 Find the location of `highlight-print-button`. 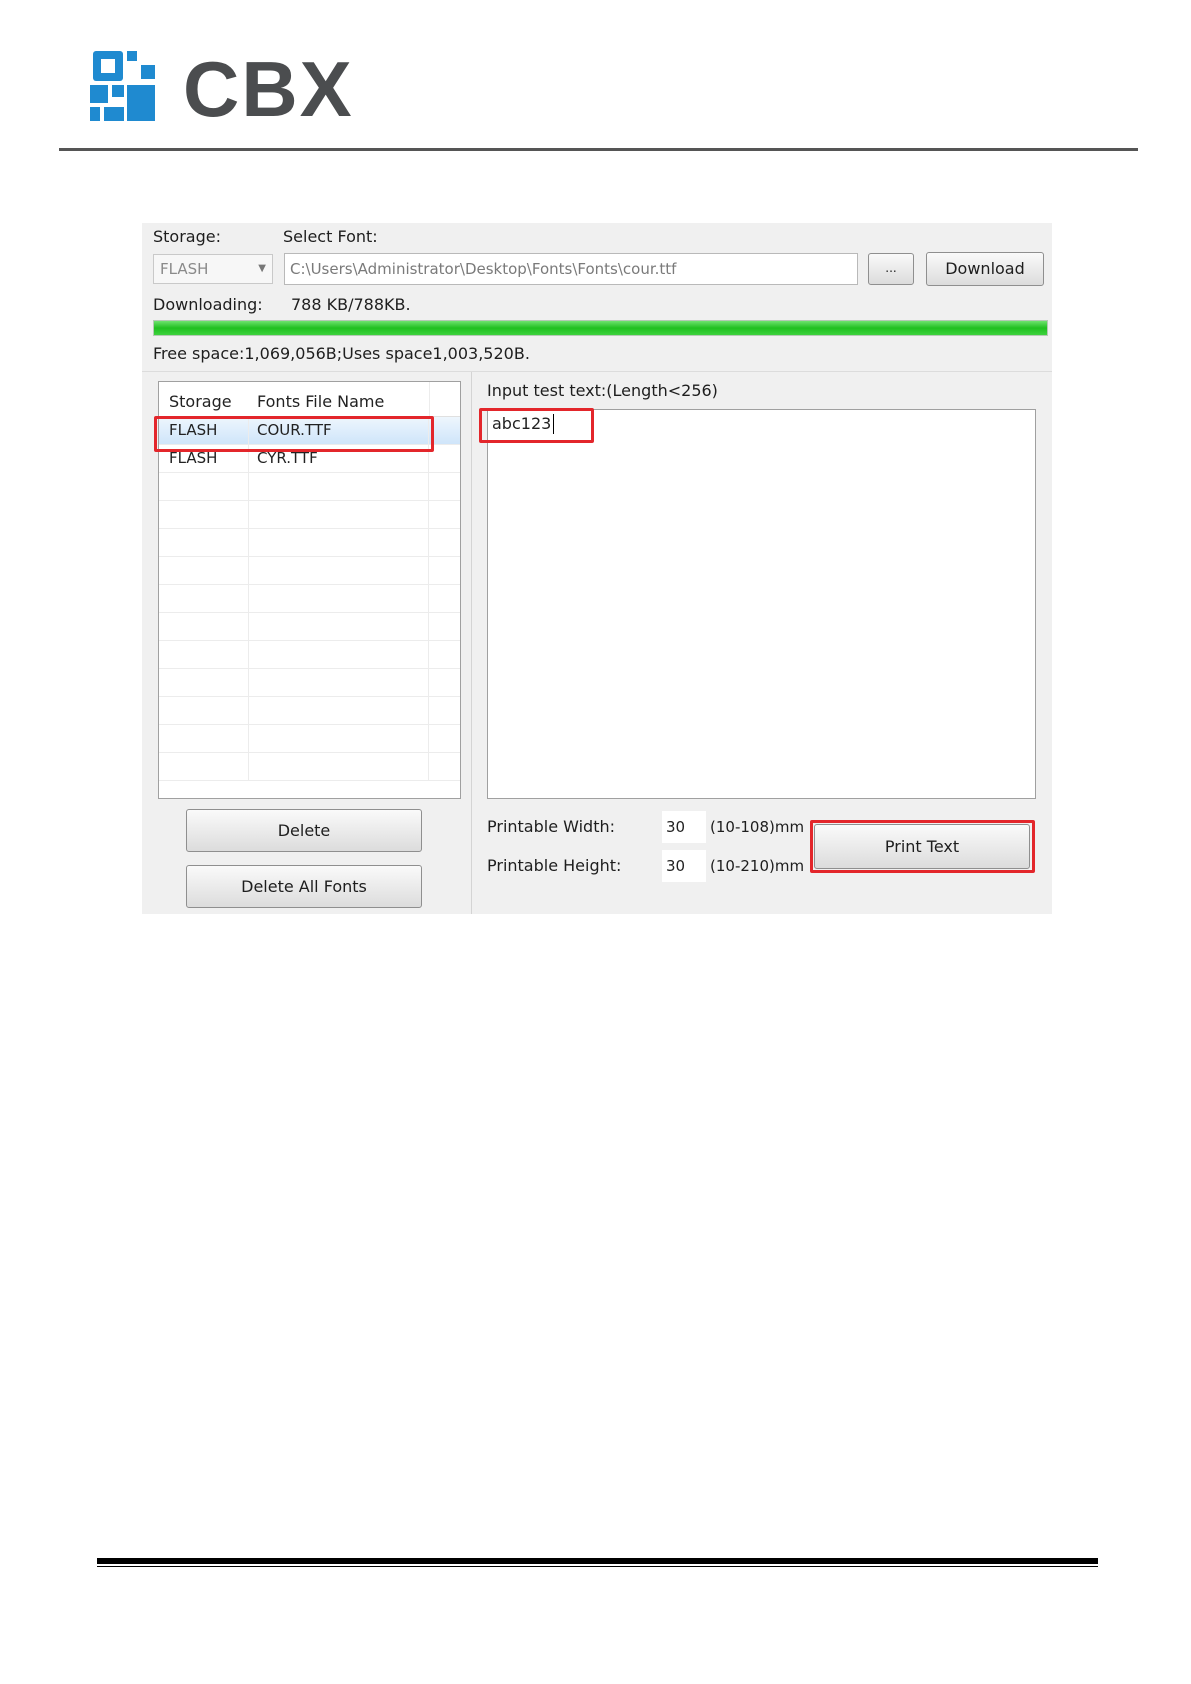

highlight-print-button is located at coordinates (922, 846).